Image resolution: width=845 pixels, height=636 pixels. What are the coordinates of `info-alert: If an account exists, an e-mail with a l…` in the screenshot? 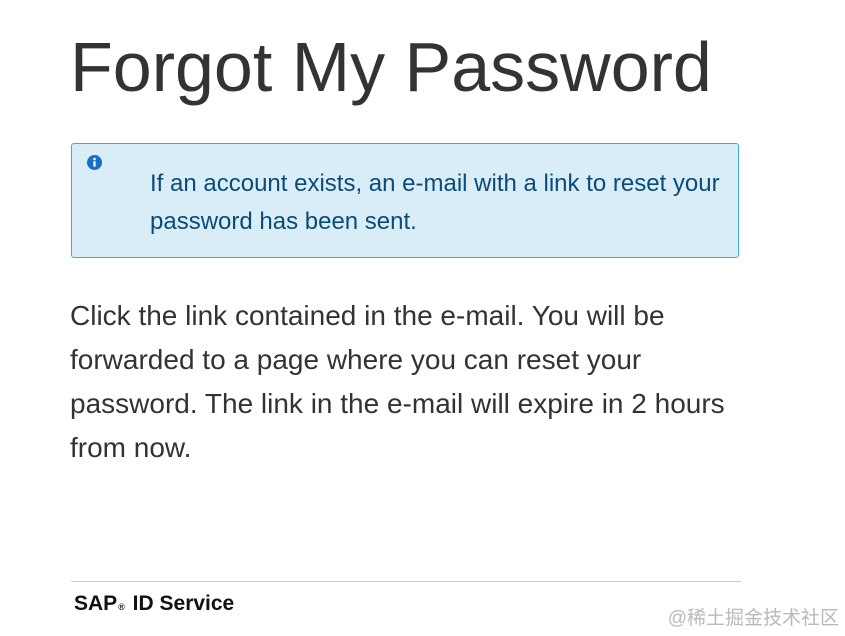 It's located at (405, 200).